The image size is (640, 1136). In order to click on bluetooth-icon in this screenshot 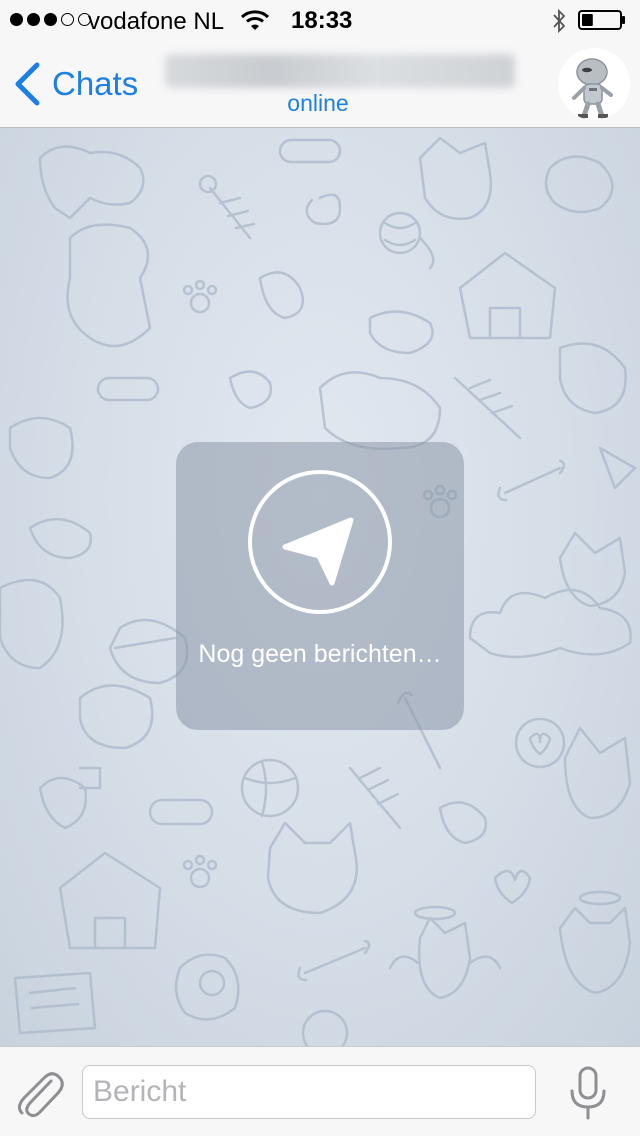, I will do `click(559, 21)`.